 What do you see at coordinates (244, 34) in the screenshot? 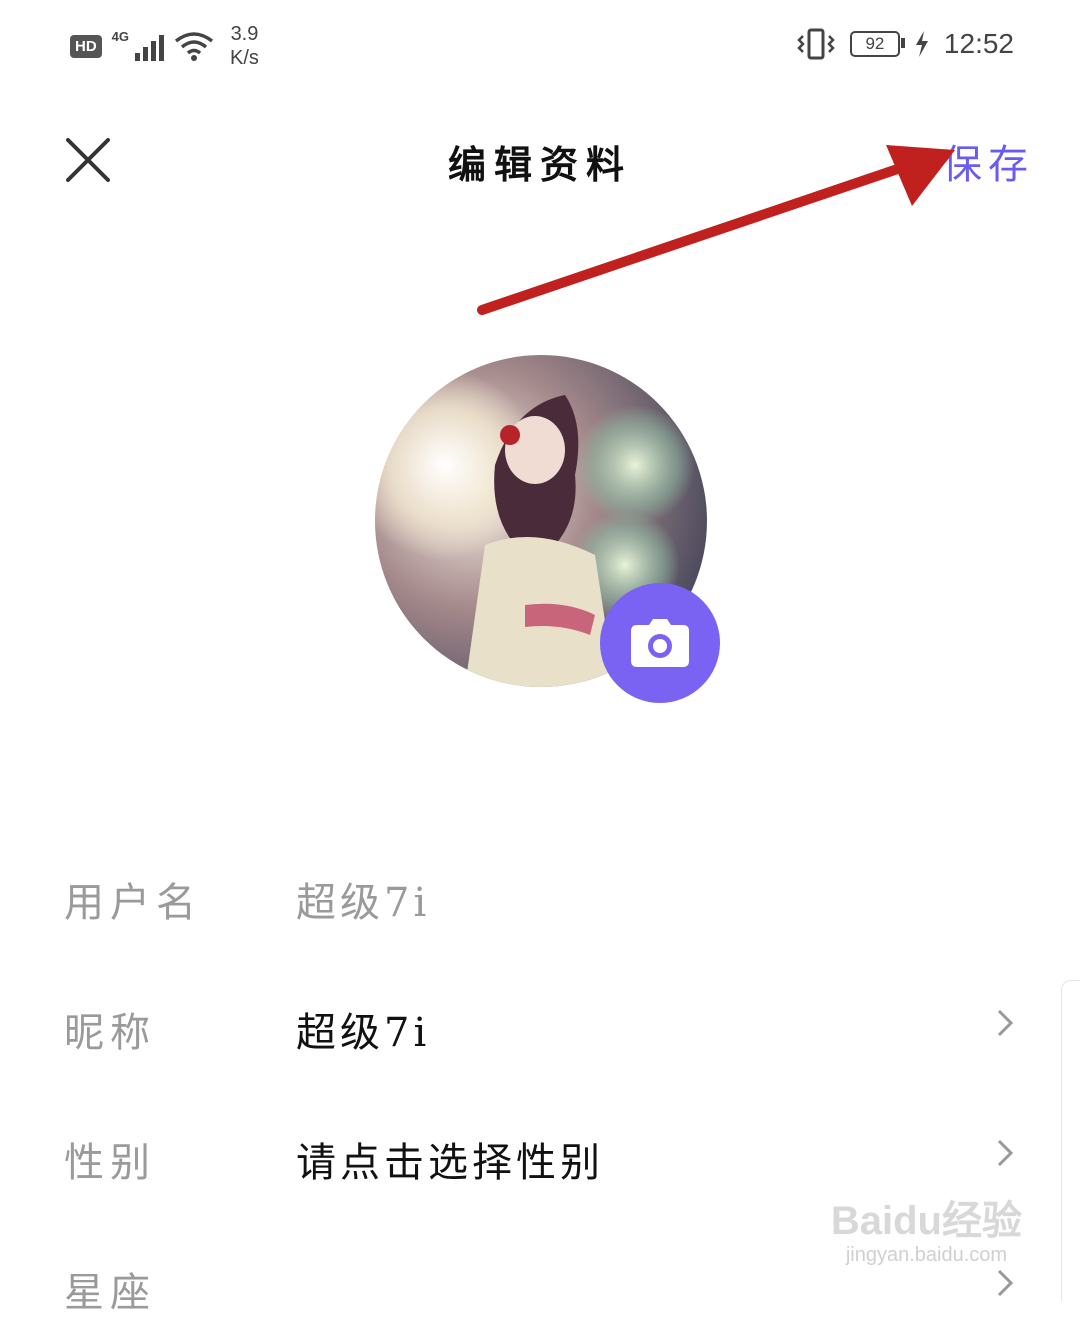
I see `speed-value: 3.9` at bounding box center [244, 34].